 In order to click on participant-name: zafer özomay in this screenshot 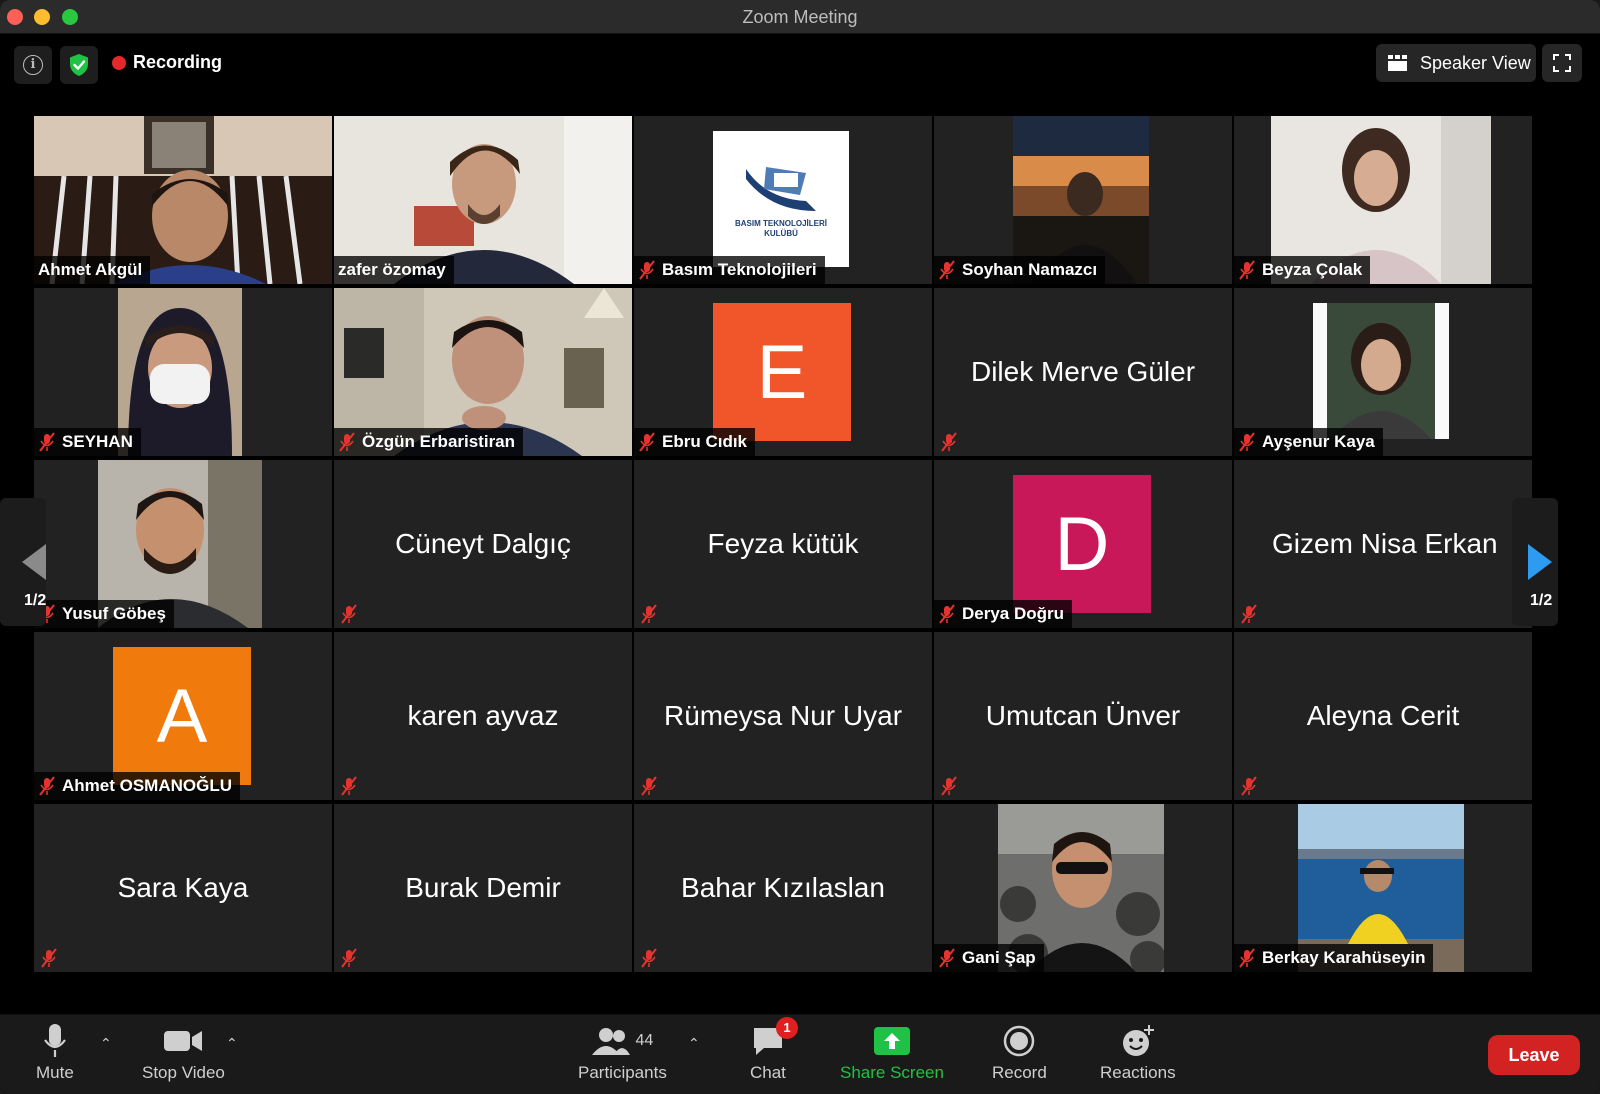, I will do `click(392, 269)`.